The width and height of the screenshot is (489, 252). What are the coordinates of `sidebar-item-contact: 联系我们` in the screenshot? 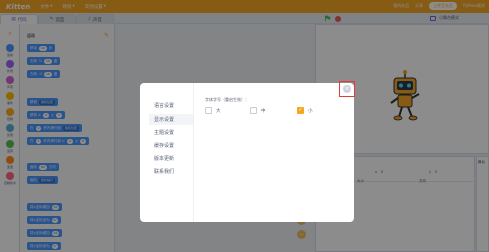 It's located at (171, 171).